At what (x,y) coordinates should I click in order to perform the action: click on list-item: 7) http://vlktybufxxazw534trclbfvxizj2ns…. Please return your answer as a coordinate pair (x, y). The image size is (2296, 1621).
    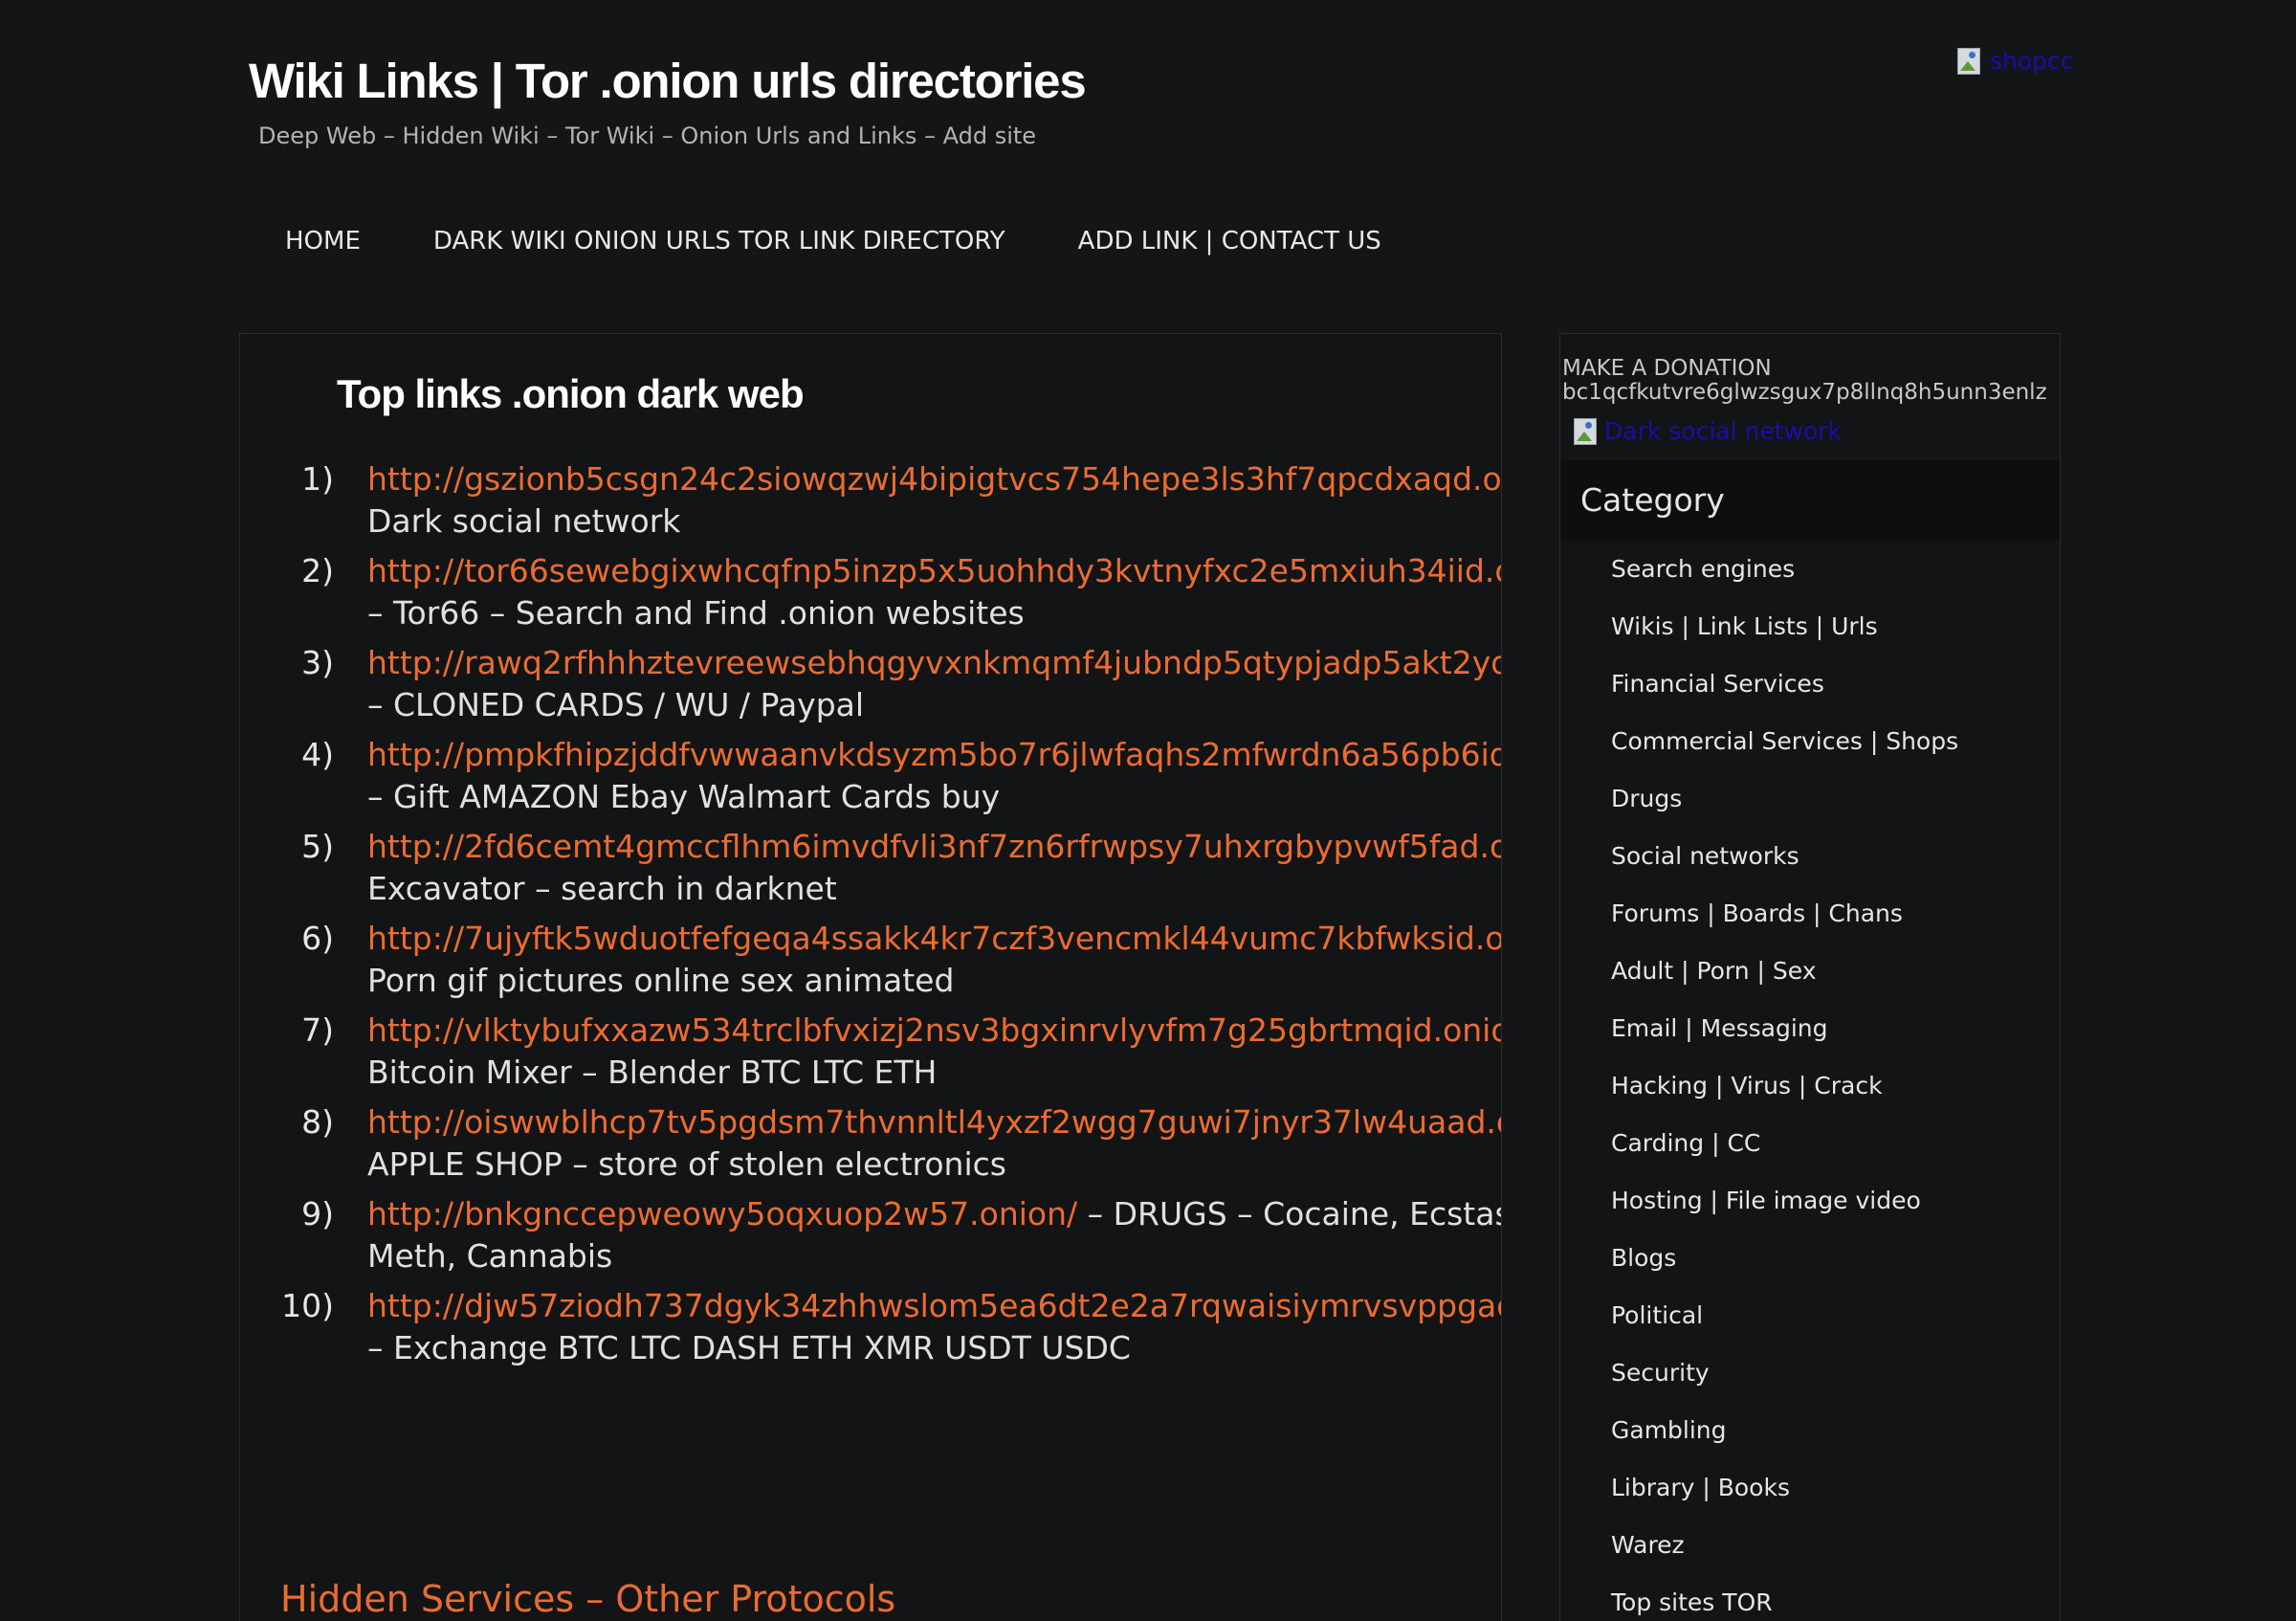
    Looking at the image, I should click on (871, 1055).